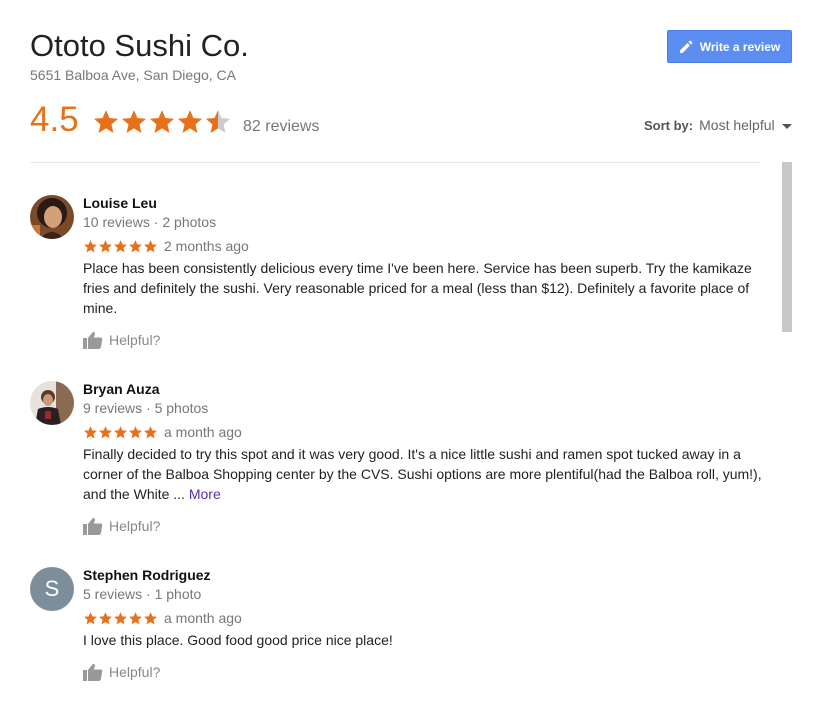  I want to click on pencil-icon, so click(686, 46).